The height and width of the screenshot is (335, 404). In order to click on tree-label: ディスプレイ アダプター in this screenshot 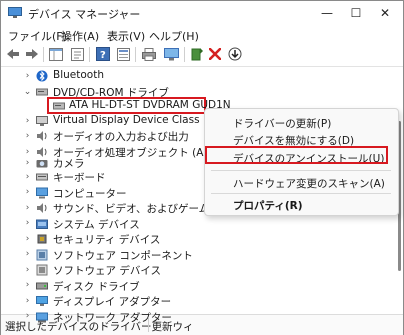, I will do `click(112, 302)`.